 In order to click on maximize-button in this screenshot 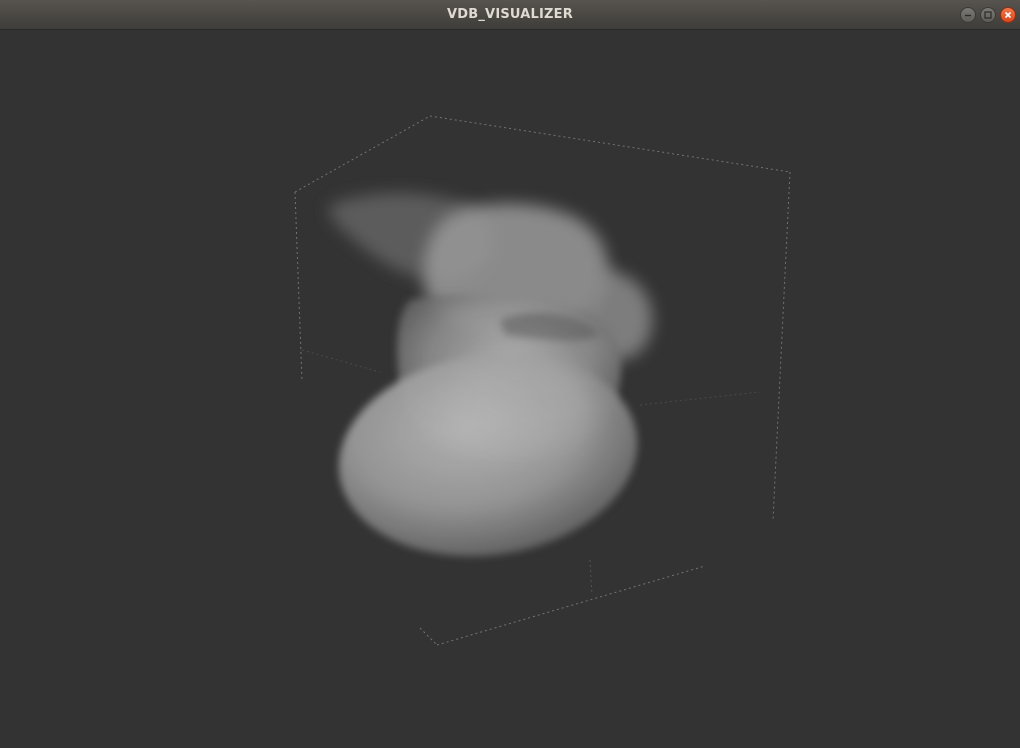, I will do `click(988, 15)`.